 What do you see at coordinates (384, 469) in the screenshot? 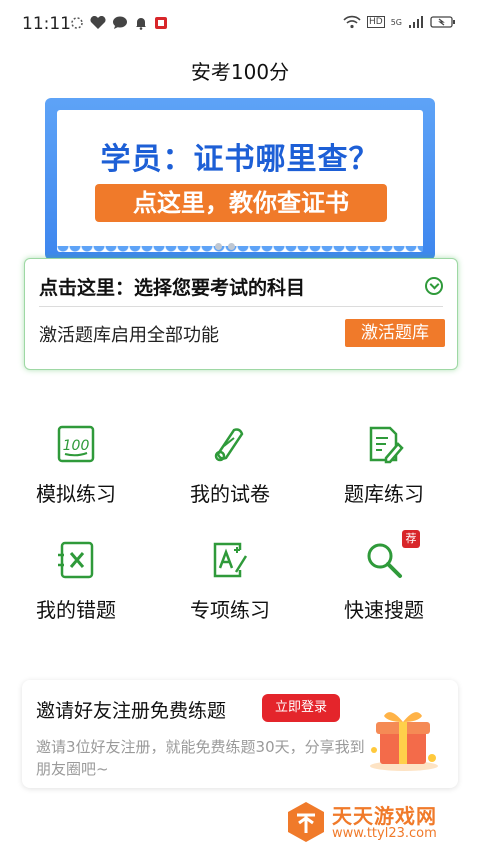
I see `grid-item-question-bank: 题库练习` at bounding box center [384, 469].